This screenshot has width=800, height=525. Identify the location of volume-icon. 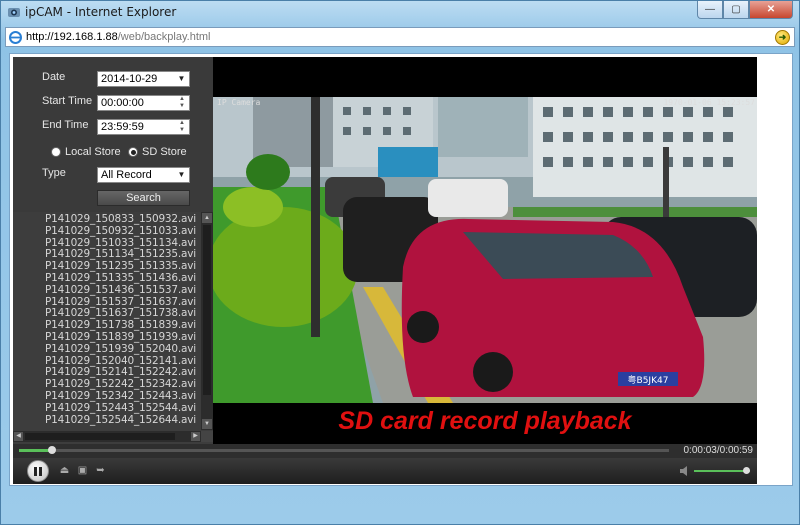
(685, 471).